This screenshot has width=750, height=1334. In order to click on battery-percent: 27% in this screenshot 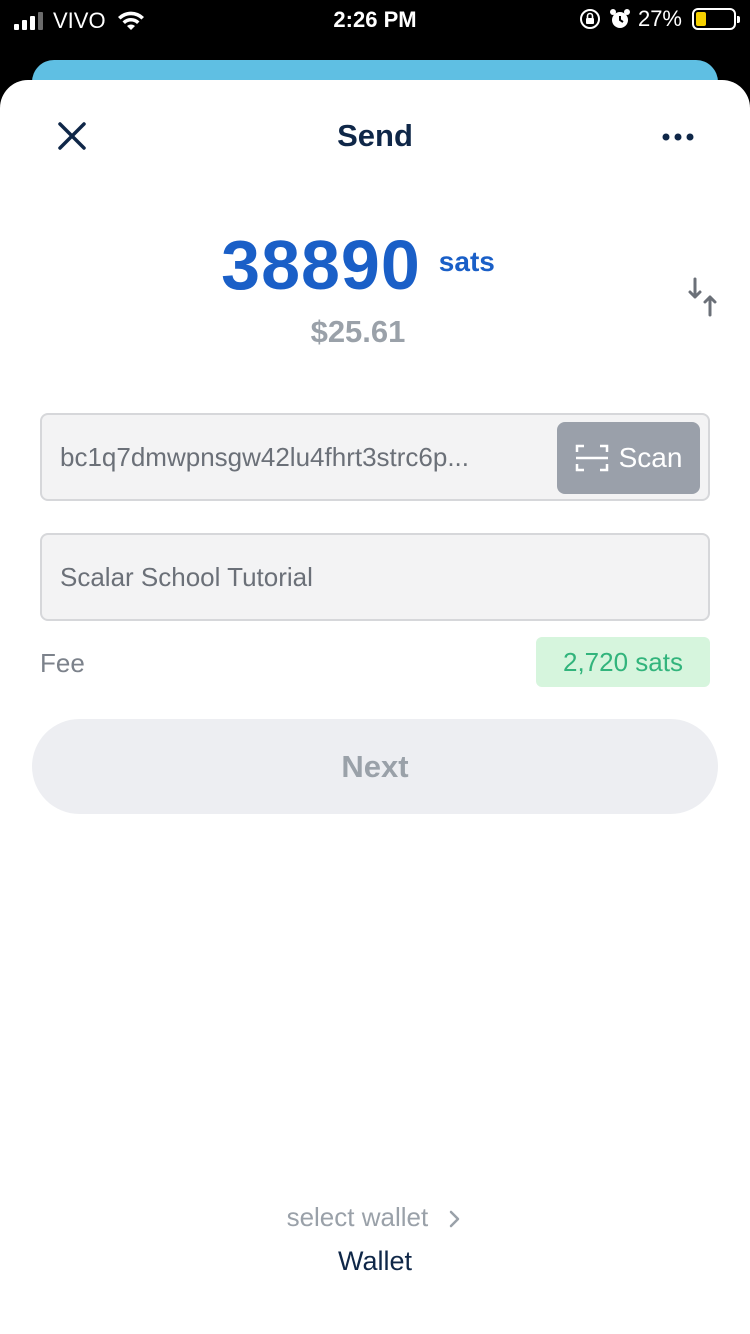, I will do `click(659, 18)`.